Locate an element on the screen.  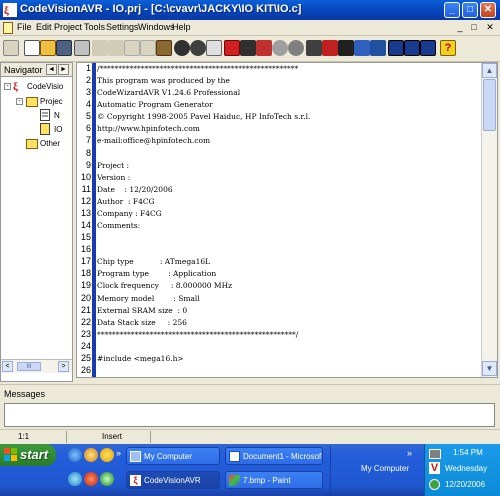
scroll-up-button: ▲ is located at coordinates (489, 70).